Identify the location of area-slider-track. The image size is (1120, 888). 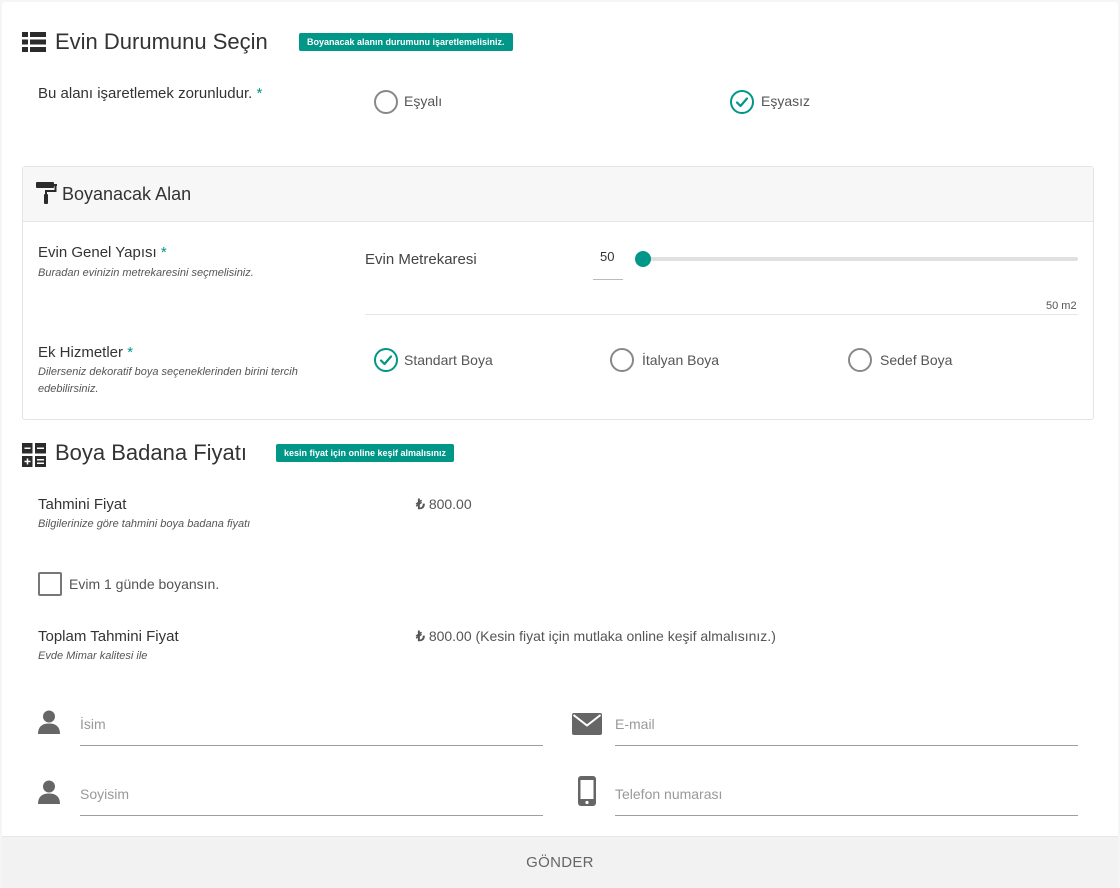
(860, 259).